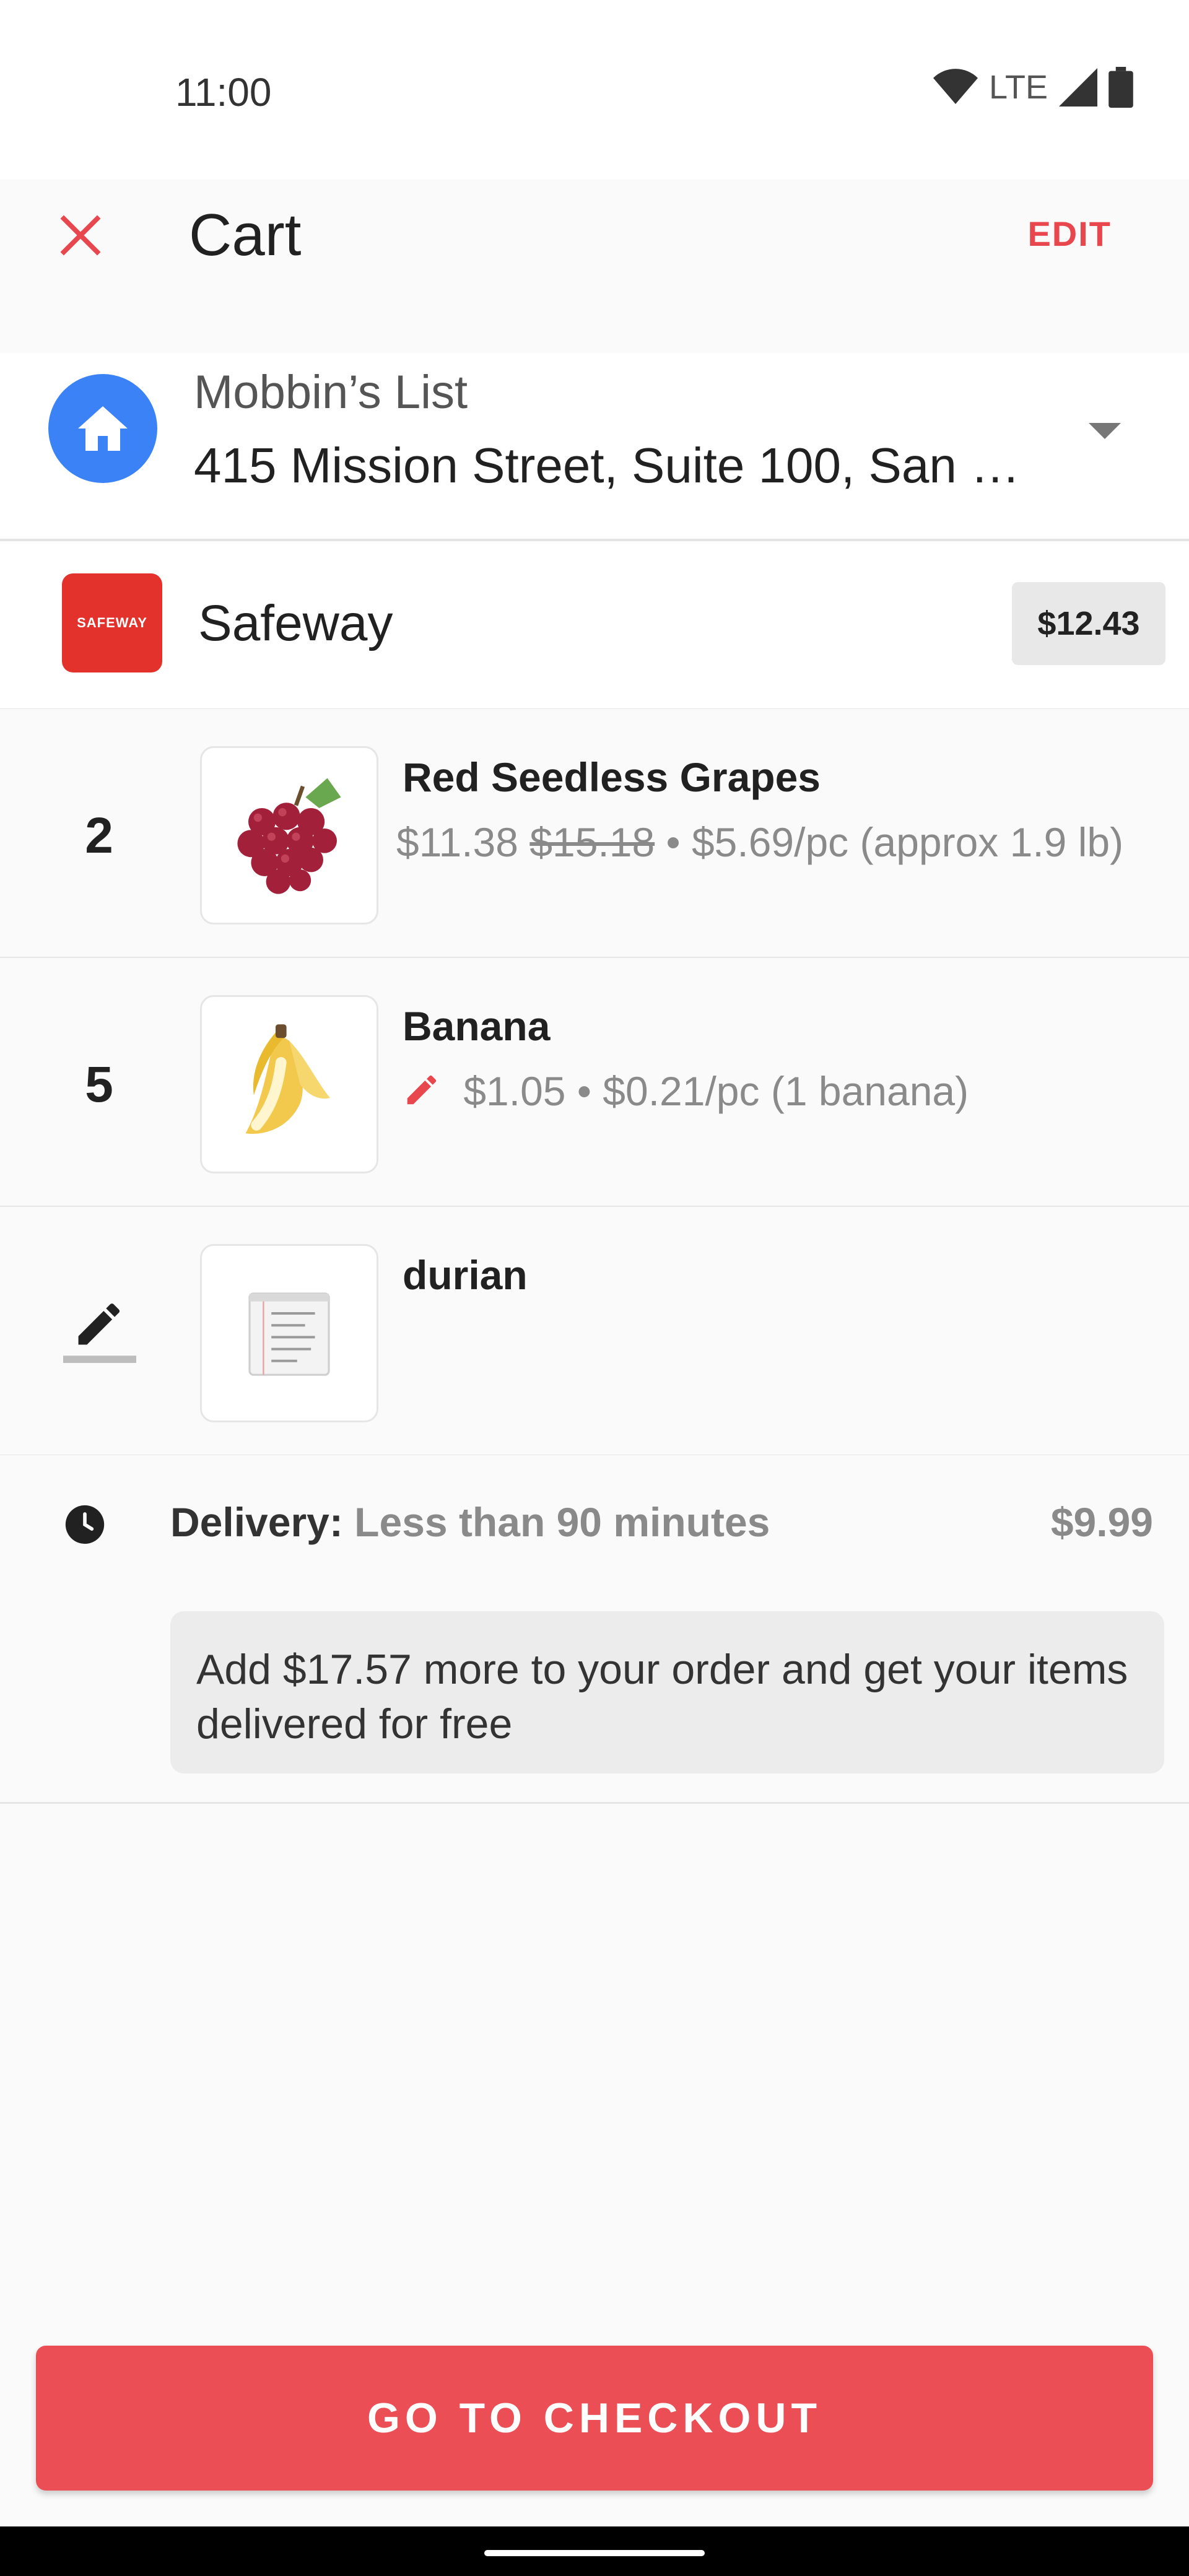  Describe the element at coordinates (99, 836) in the screenshot. I see `item-quantity: 2` at that location.